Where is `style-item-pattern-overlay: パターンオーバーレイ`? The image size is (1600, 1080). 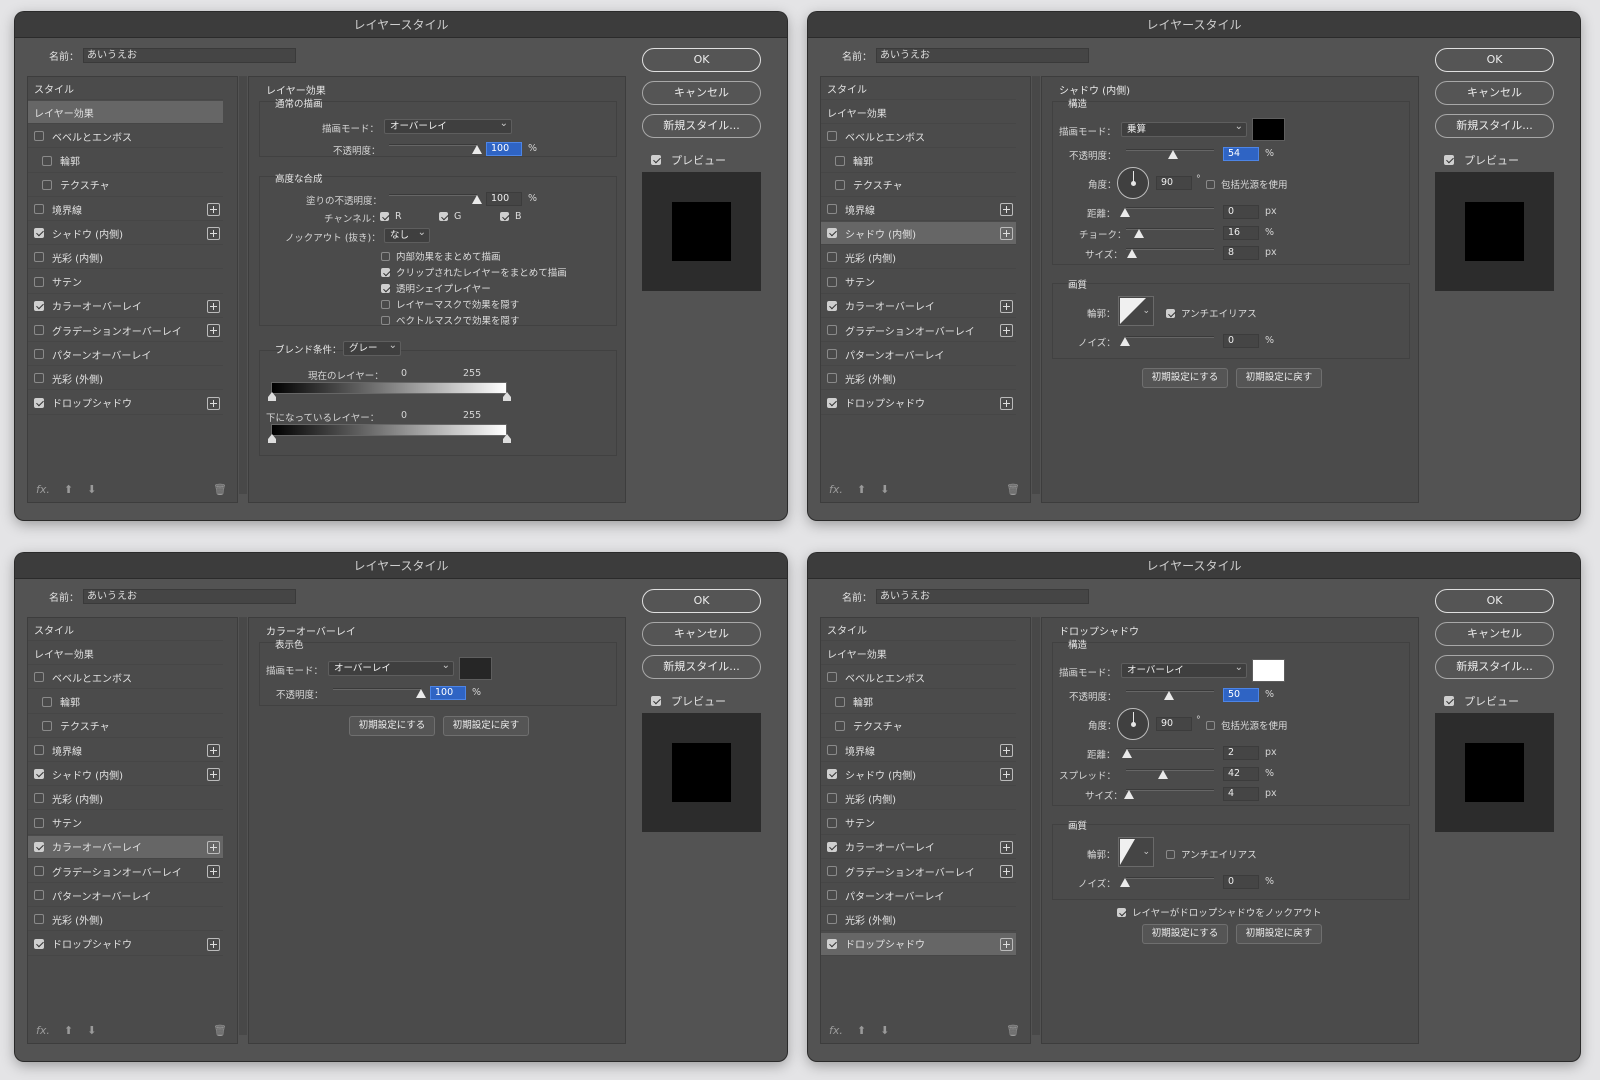
style-item-pattern-overlay: パターンオーバーレイ is located at coordinates (918, 896).